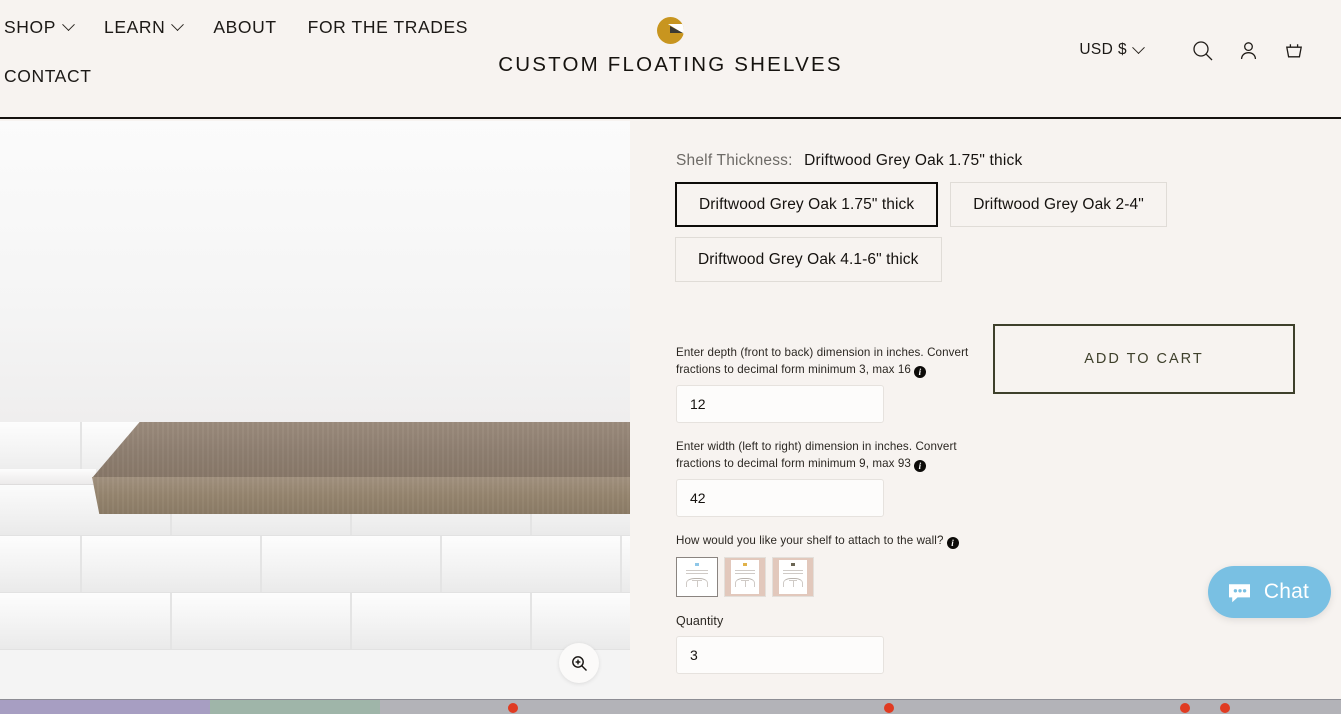 This screenshot has height=714, width=1341. I want to click on nav-item-shop: SHOP, so click(39, 27).